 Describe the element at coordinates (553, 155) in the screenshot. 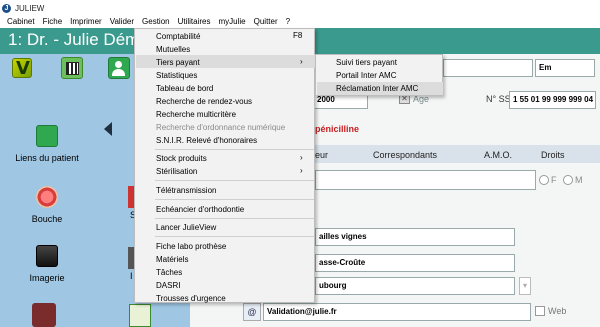

I see `tab-droits: Droits` at that location.